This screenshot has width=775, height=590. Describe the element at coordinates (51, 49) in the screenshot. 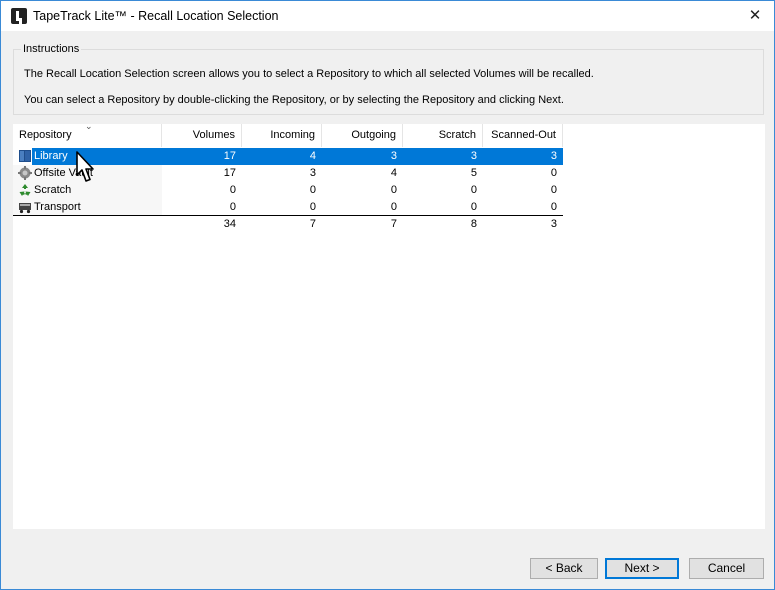

I see `instructions-title: Instructions` at that location.